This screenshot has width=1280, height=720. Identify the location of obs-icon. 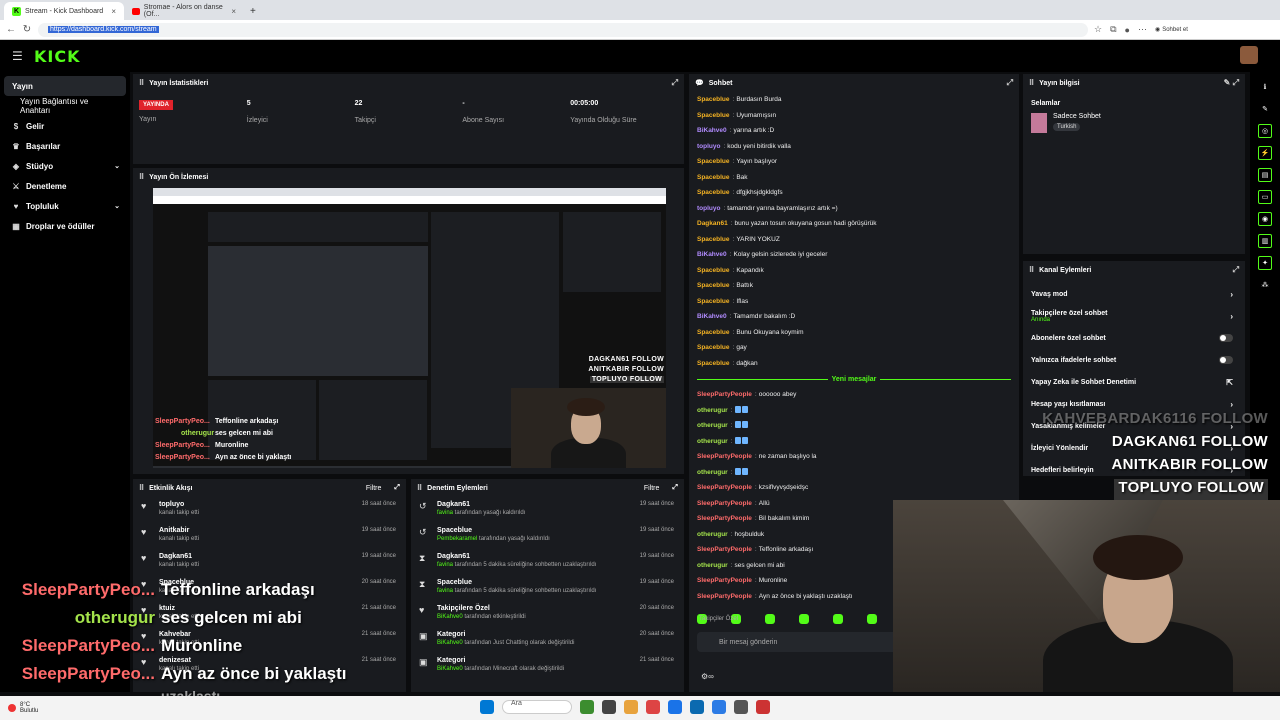
(763, 707).